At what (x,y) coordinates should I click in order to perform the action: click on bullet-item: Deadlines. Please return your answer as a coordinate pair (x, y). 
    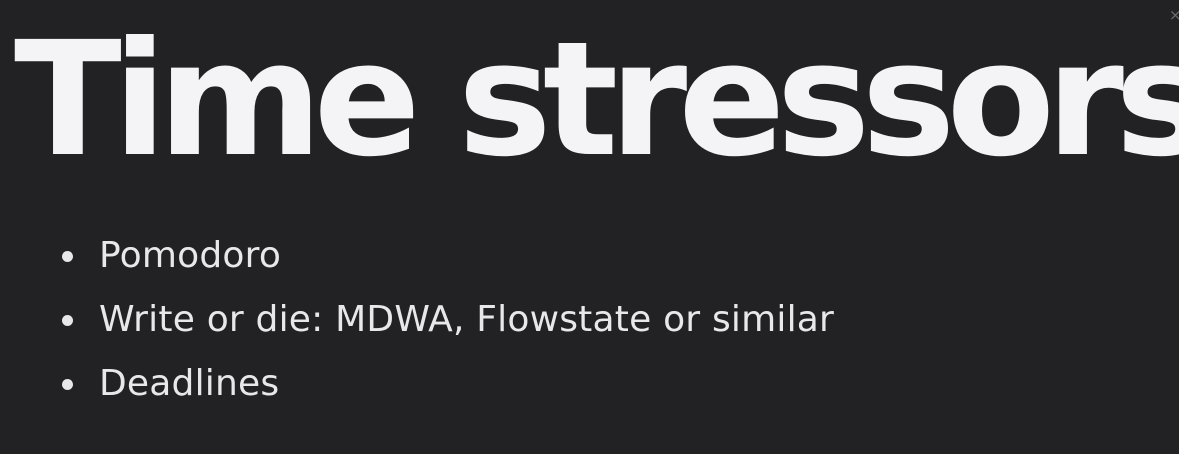
    Looking at the image, I should click on (448, 384).